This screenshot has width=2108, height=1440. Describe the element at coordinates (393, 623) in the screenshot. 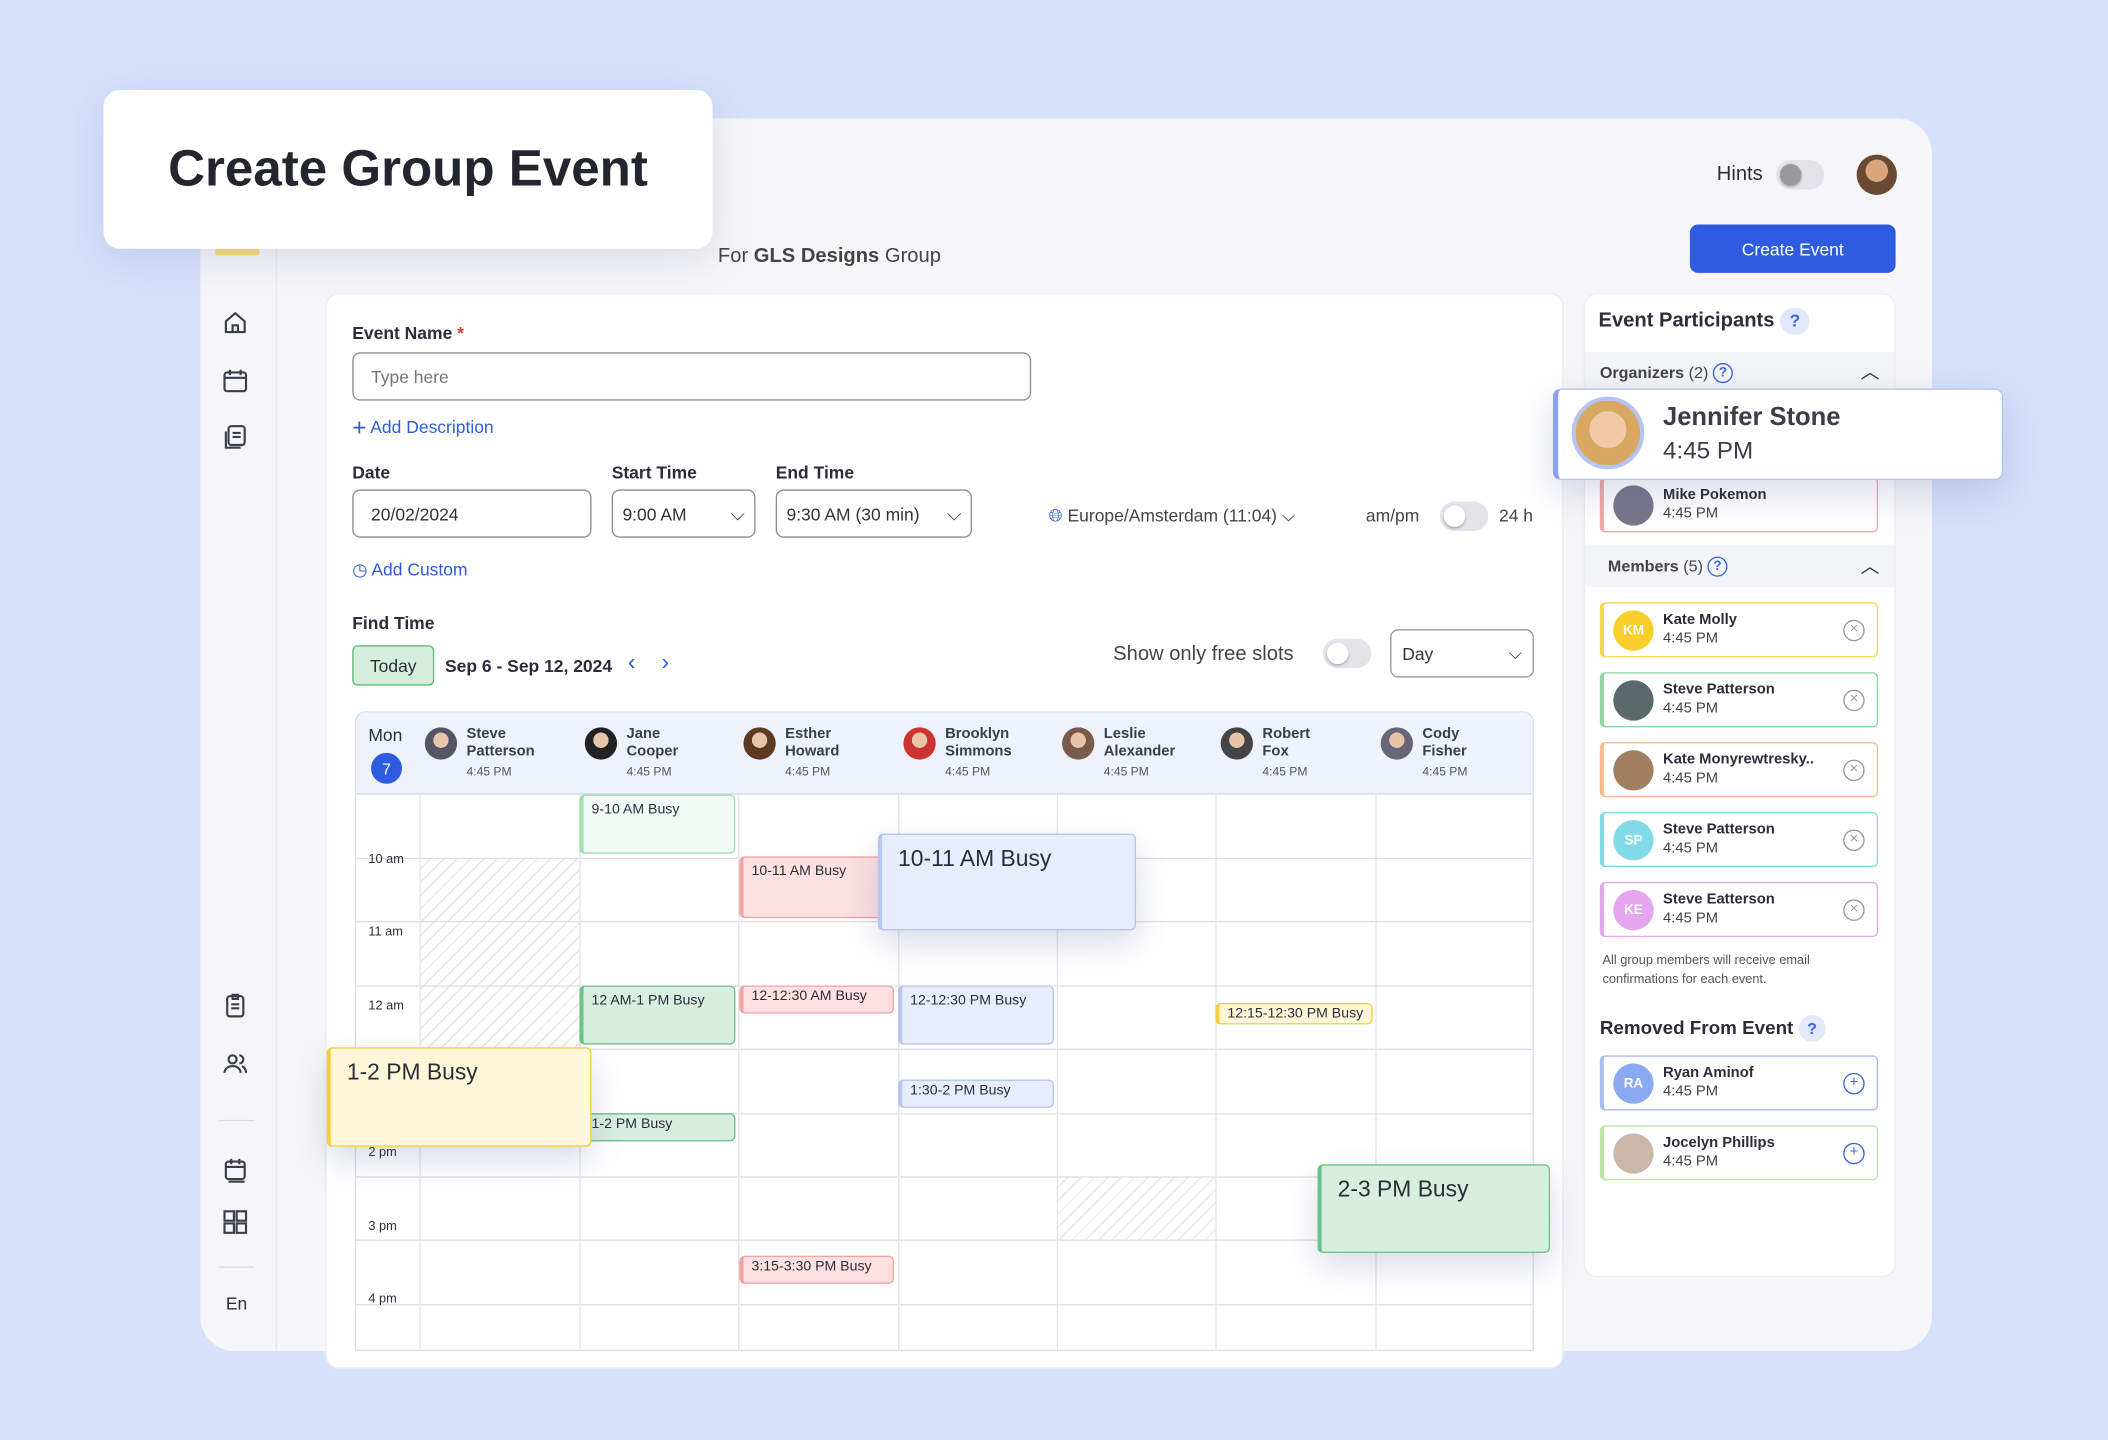

I see `find-time-label: Find Time` at that location.